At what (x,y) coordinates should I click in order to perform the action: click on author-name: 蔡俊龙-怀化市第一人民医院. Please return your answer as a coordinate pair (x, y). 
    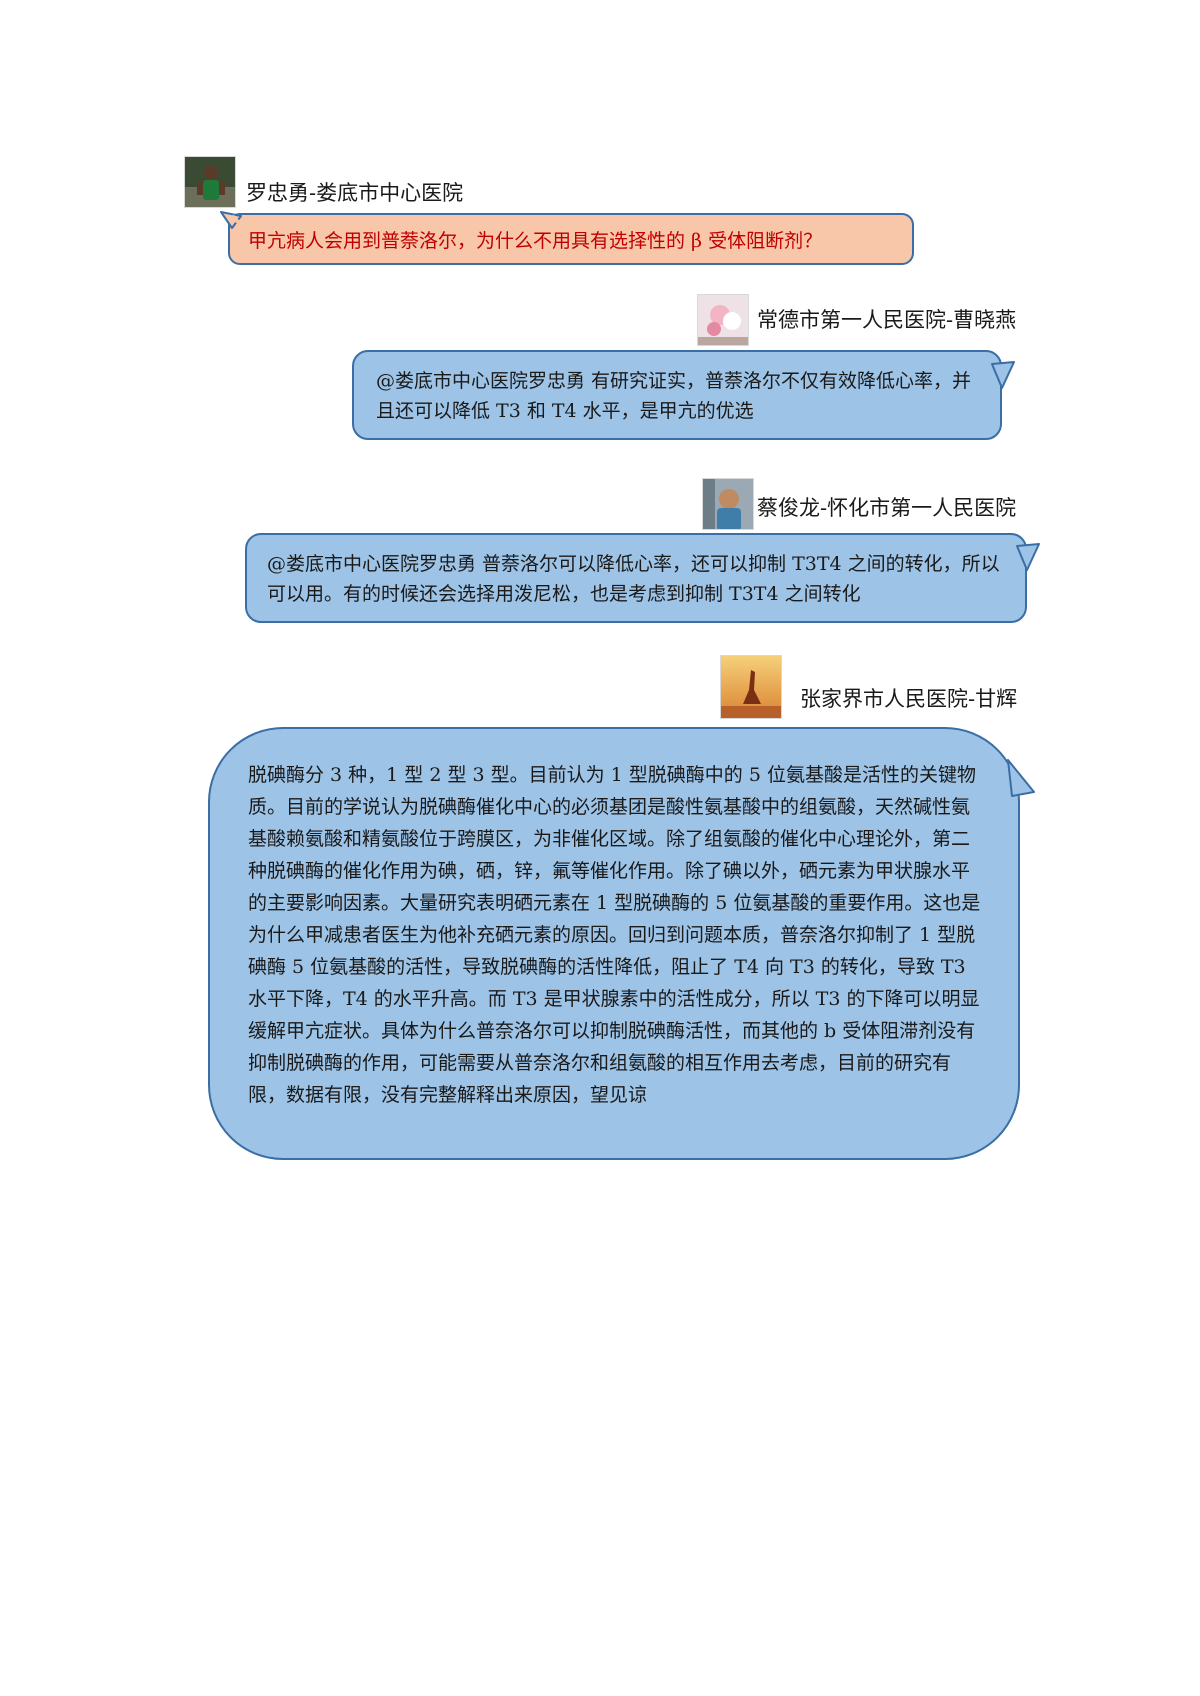
    Looking at the image, I should click on (887, 508).